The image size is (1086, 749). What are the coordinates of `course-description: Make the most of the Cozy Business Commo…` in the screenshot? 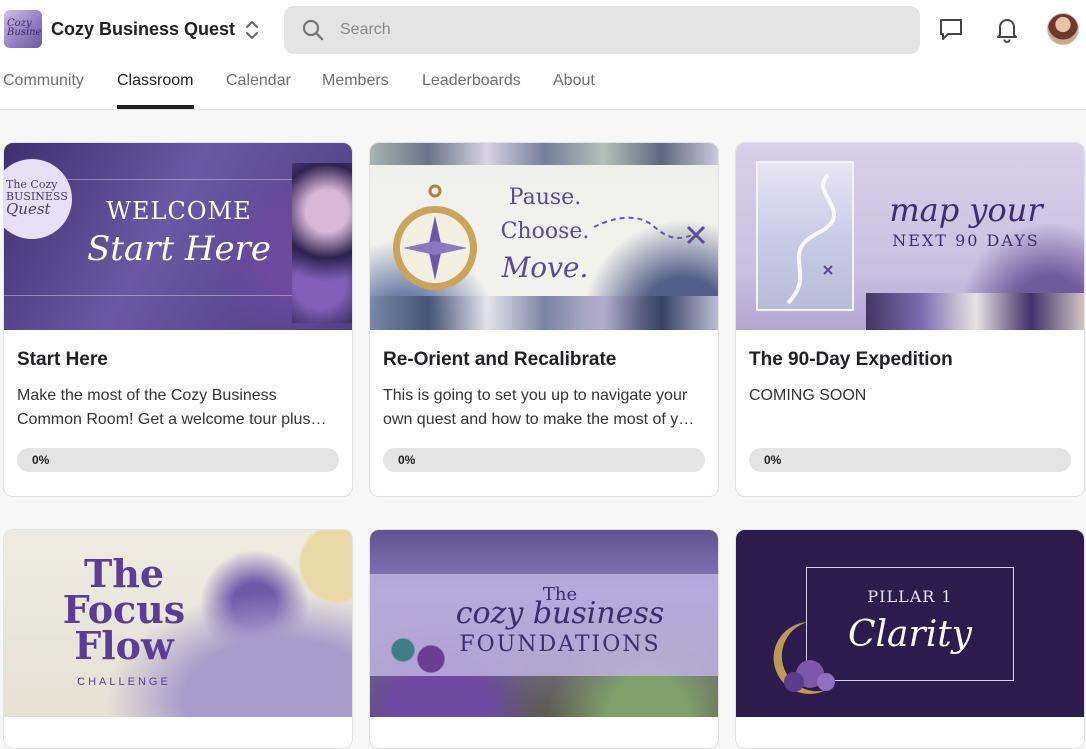 It's located at (164, 407).